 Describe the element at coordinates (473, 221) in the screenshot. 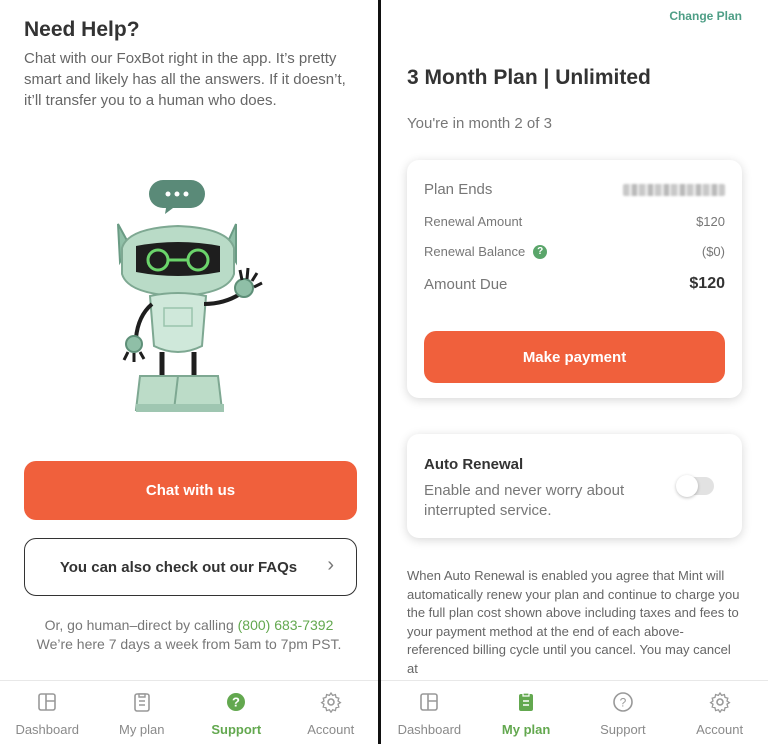

I see `renewal-amount-label: Renewal Amount` at that location.